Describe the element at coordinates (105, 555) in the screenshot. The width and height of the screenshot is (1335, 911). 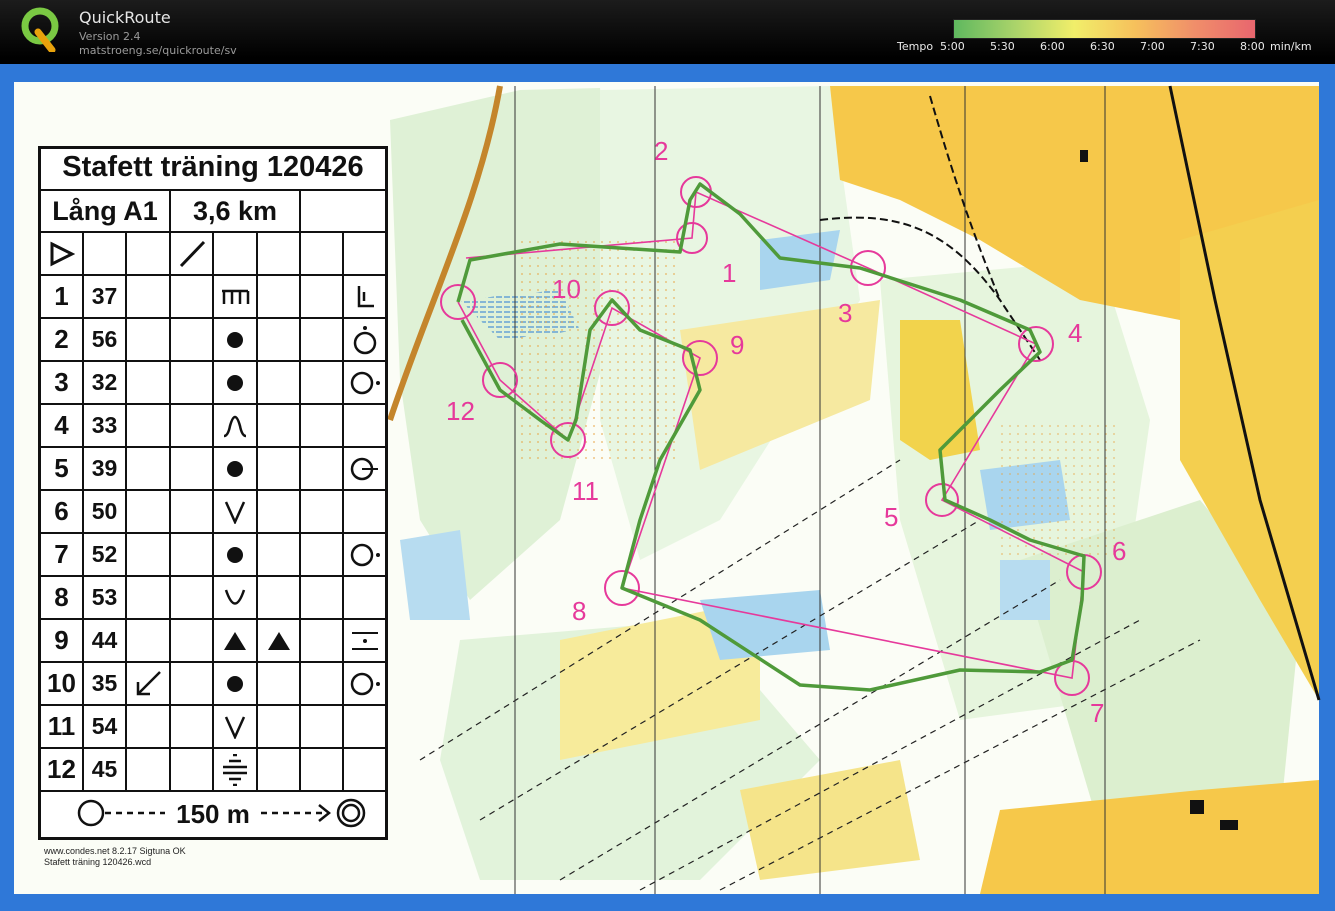
I see `control-code: 52` at that location.